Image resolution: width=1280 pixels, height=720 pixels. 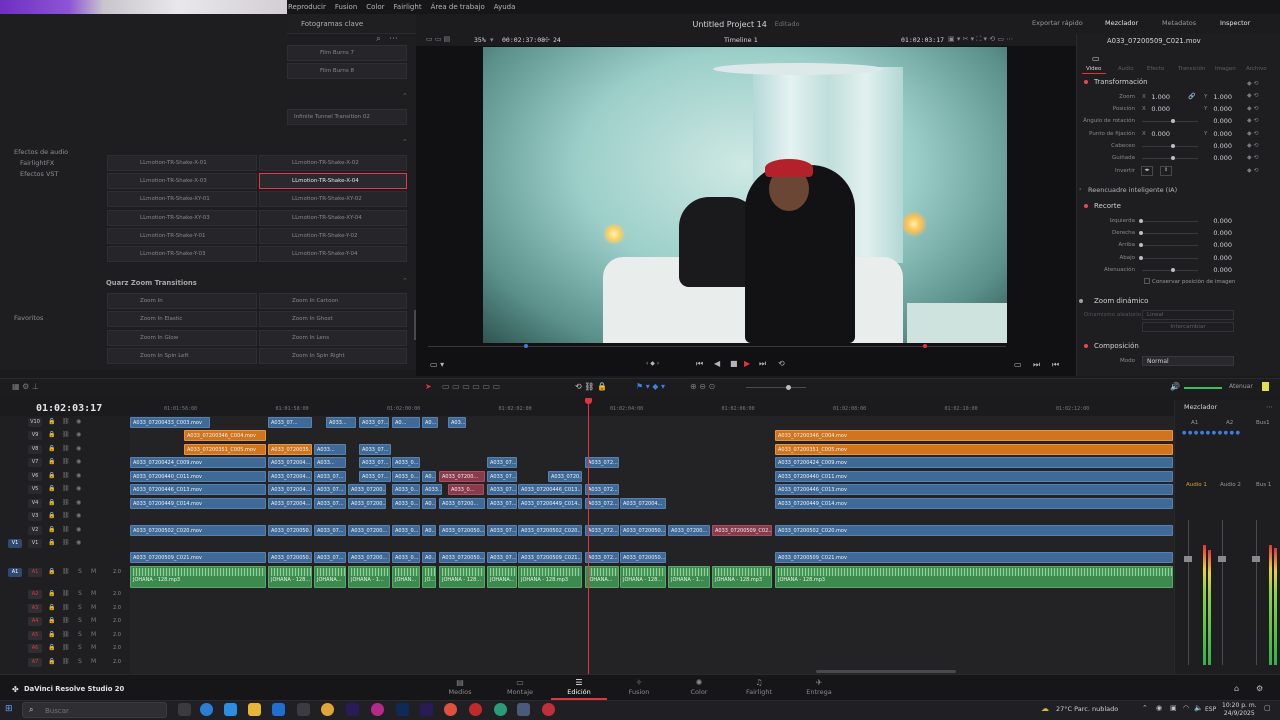 What do you see at coordinates (65, 621) in the screenshot?
I see `track-header-a4: A4 🔒 ⛓ S M 2.0` at bounding box center [65, 621].